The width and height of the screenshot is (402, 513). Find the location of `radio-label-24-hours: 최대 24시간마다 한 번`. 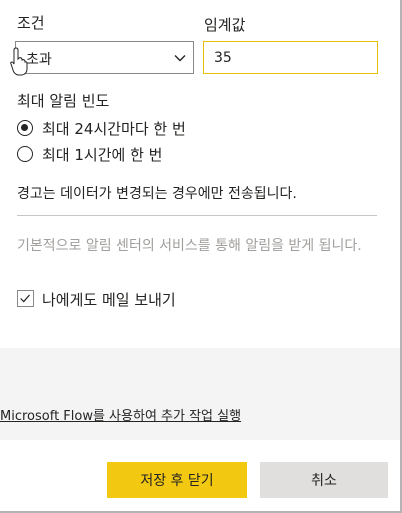

radio-label-24-hours: 최대 24시간마다 한 번 is located at coordinates (114, 128).